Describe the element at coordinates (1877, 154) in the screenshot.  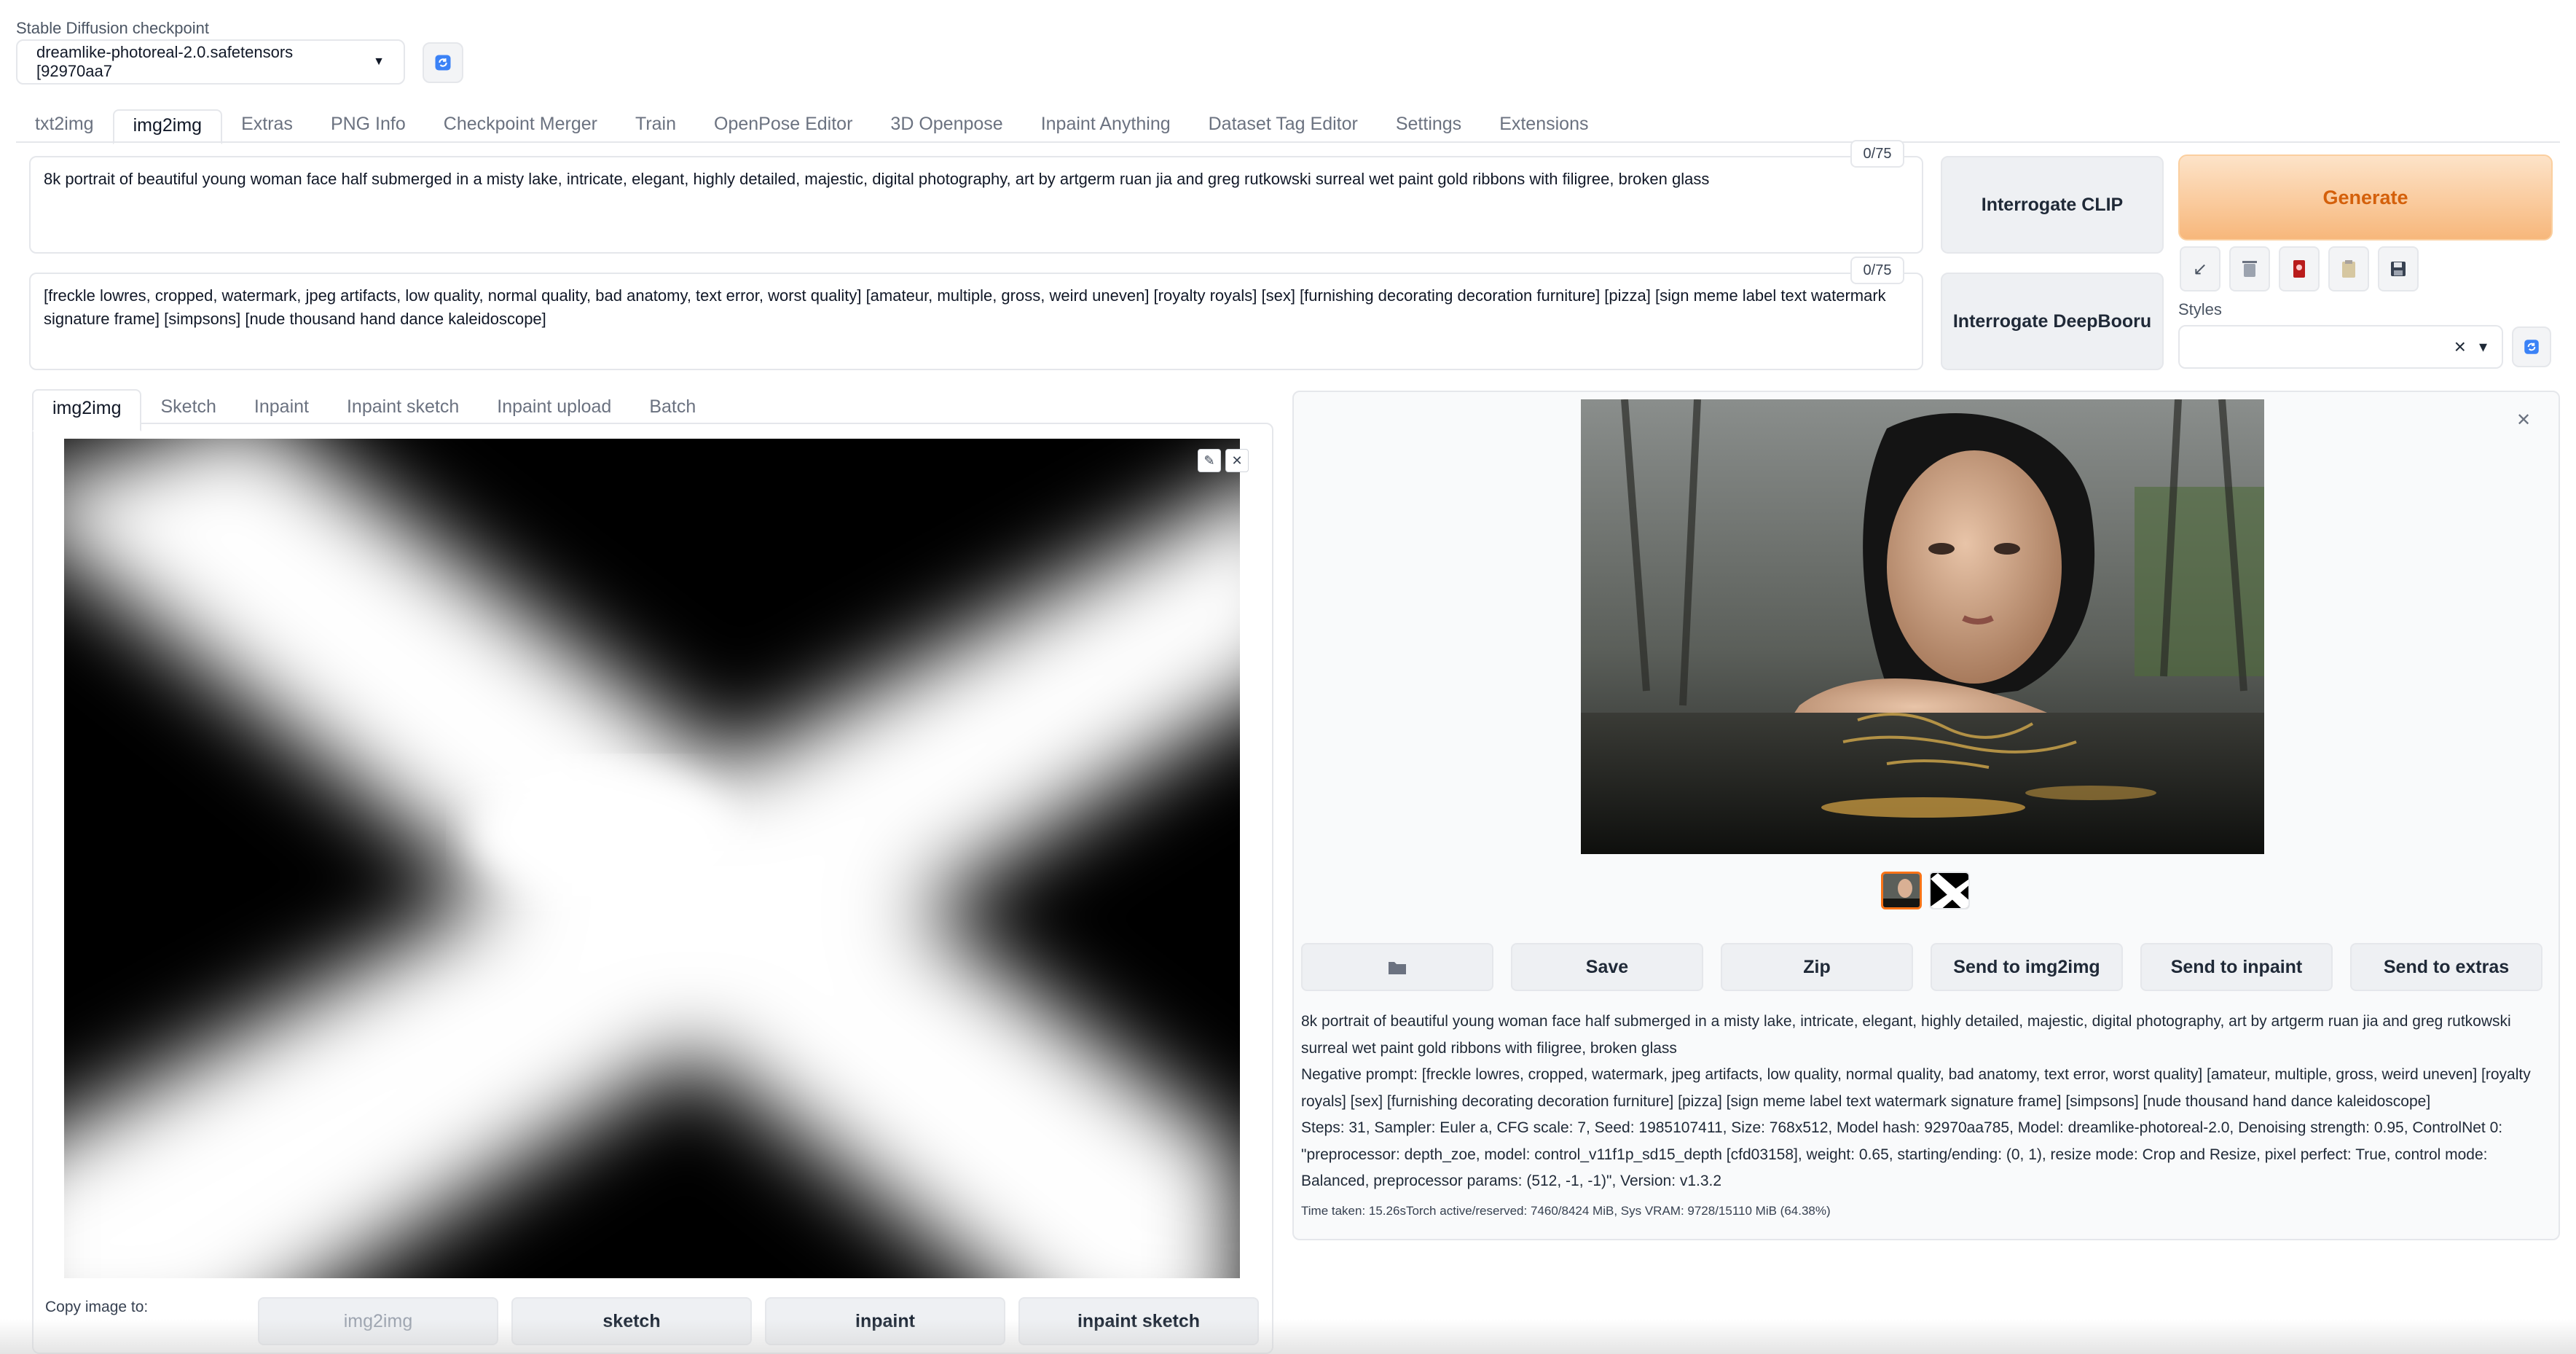
I see `prompt-token-counter: 0/75` at that location.